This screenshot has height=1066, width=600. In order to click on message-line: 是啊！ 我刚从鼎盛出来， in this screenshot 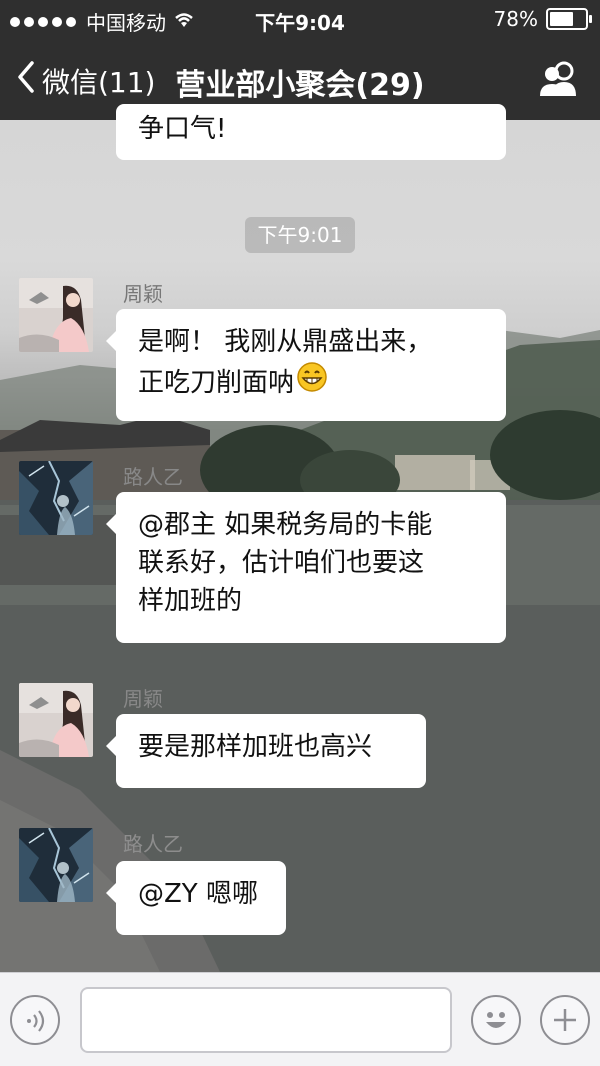, I will do `click(285, 342)`.